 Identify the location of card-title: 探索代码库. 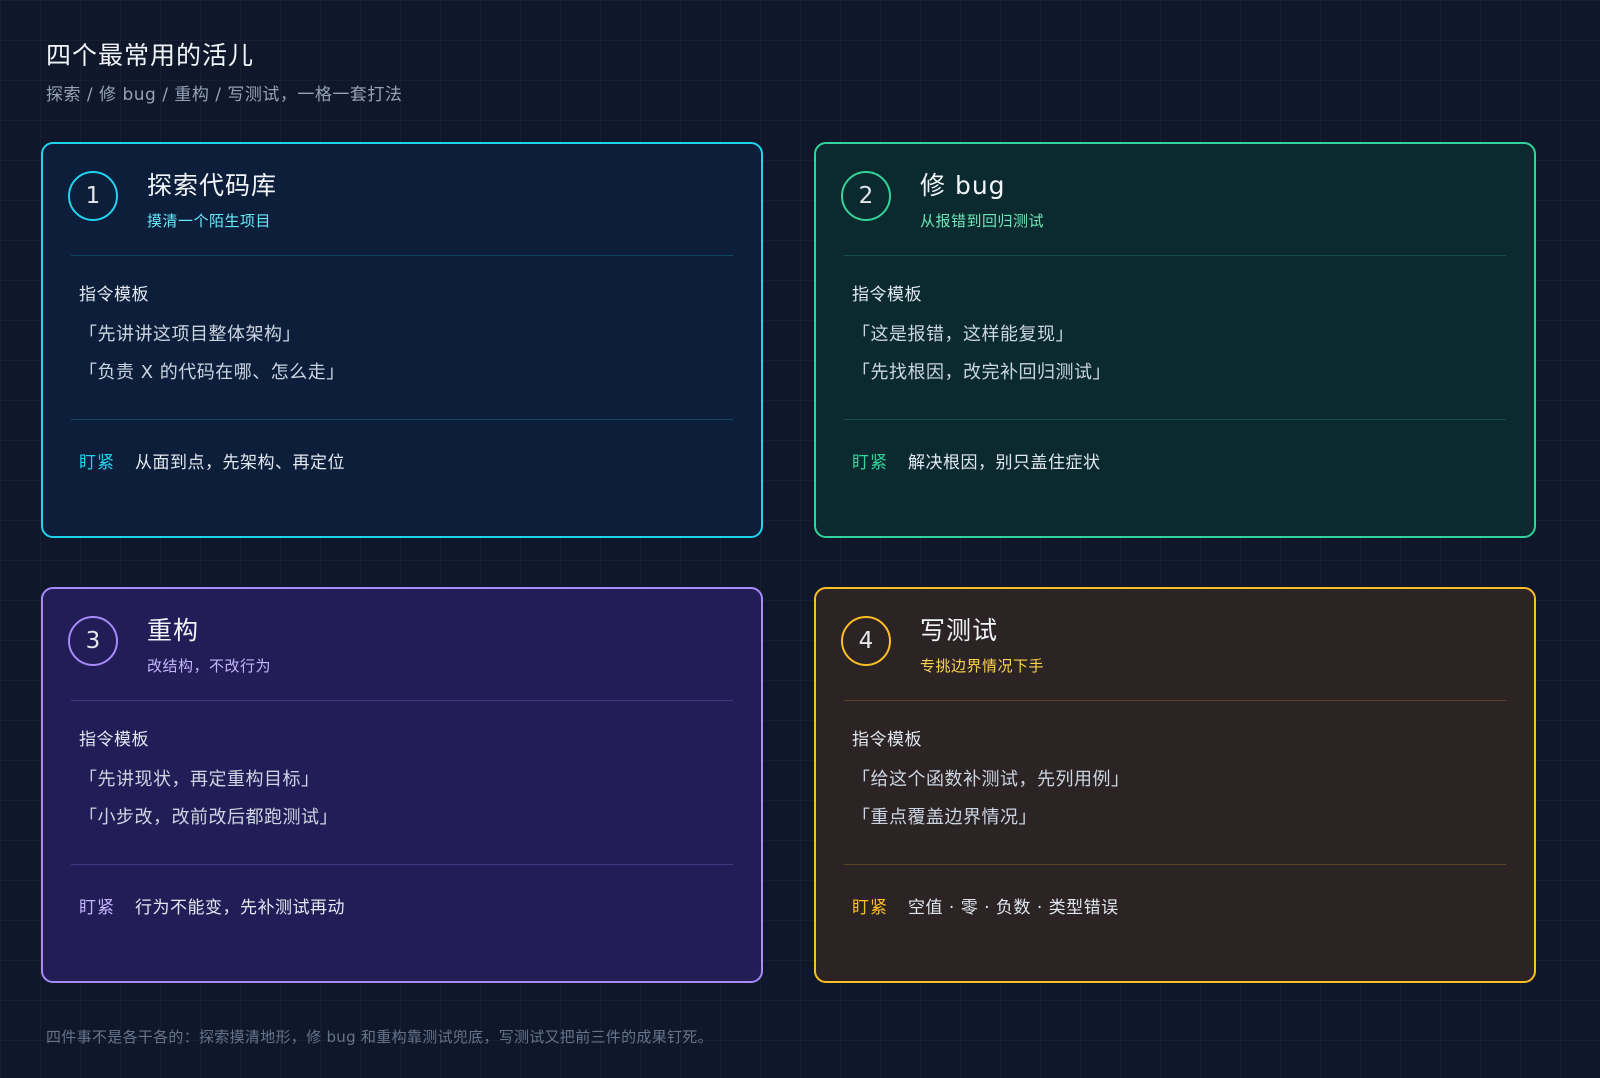
(212, 185).